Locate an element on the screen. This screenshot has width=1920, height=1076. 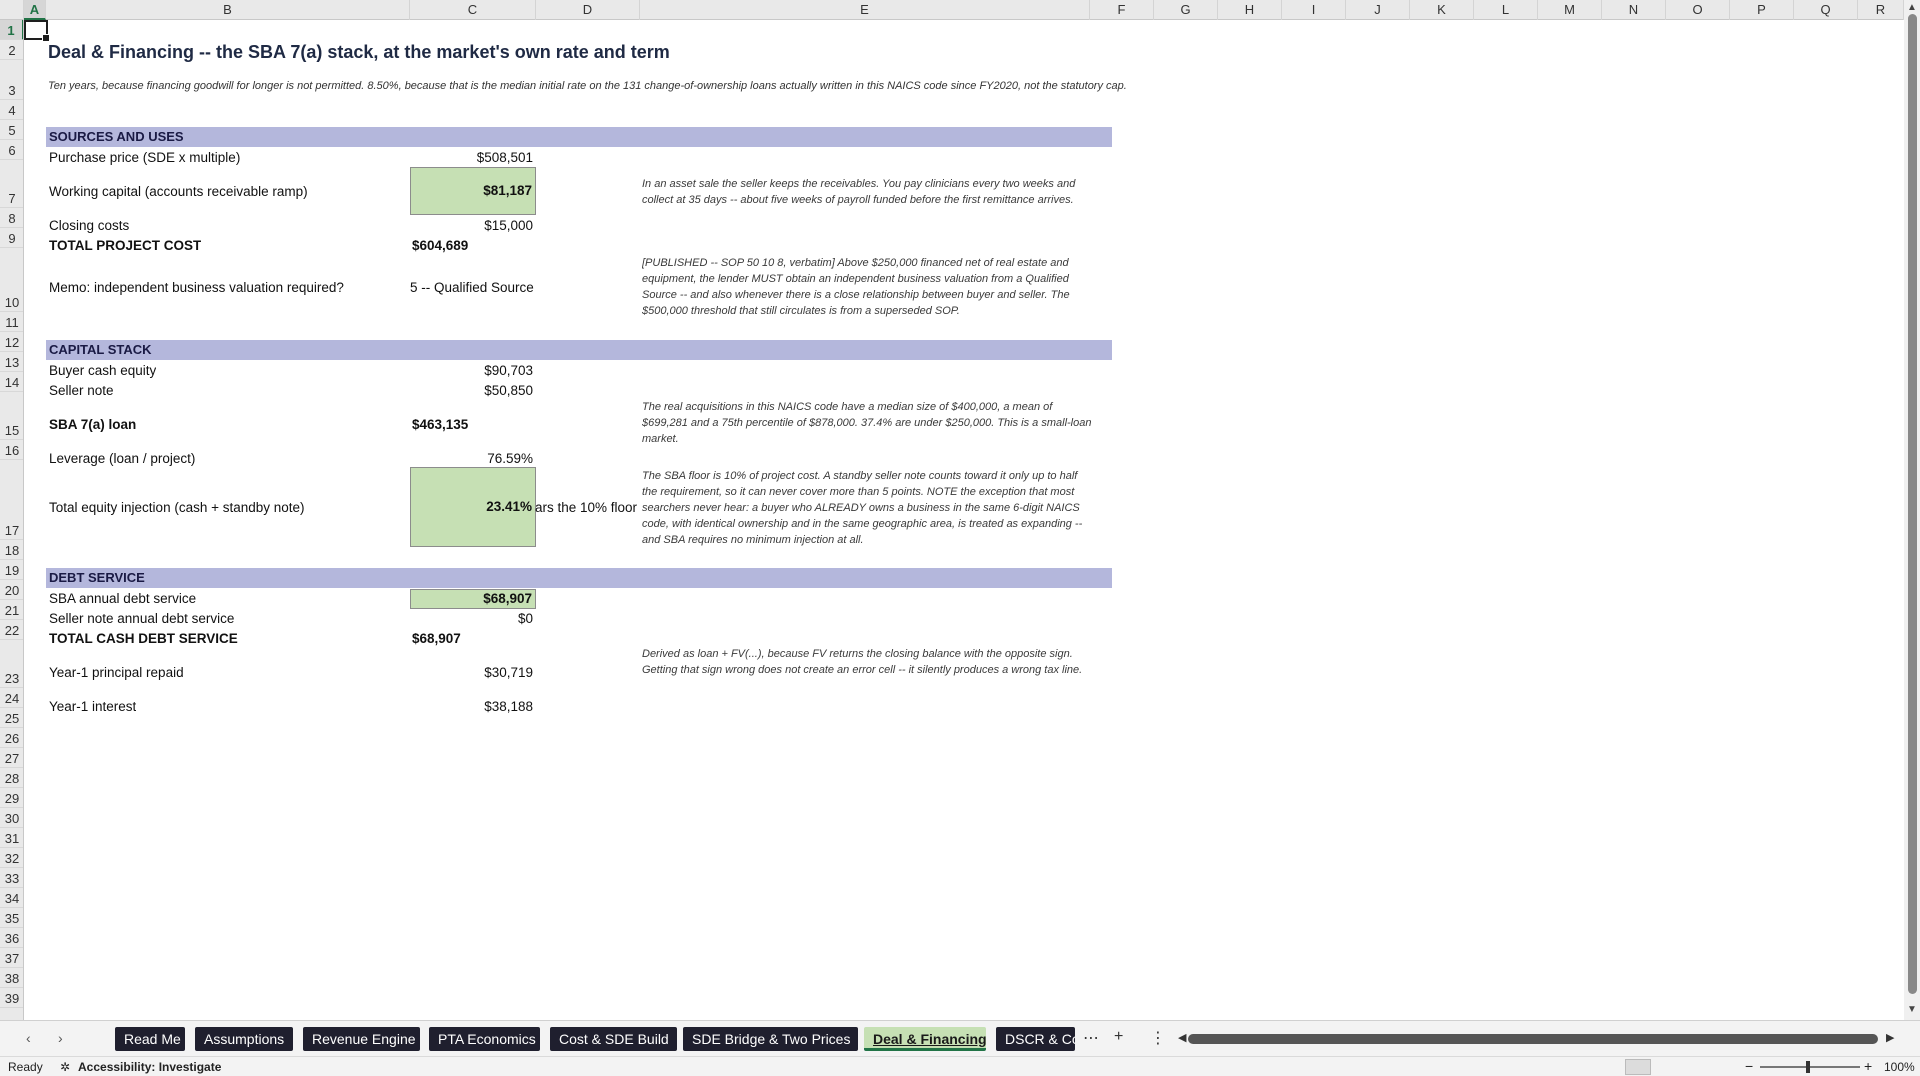
column-header-n: N is located at coordinates (1634, 10).